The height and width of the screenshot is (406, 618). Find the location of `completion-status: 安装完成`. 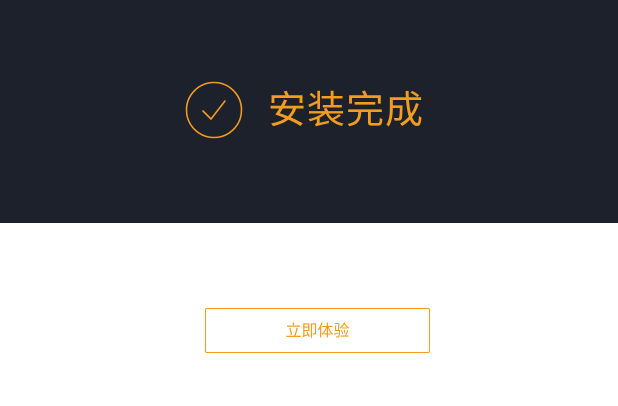

completion-status: 安装完成 is located at coordinates (304, 110).